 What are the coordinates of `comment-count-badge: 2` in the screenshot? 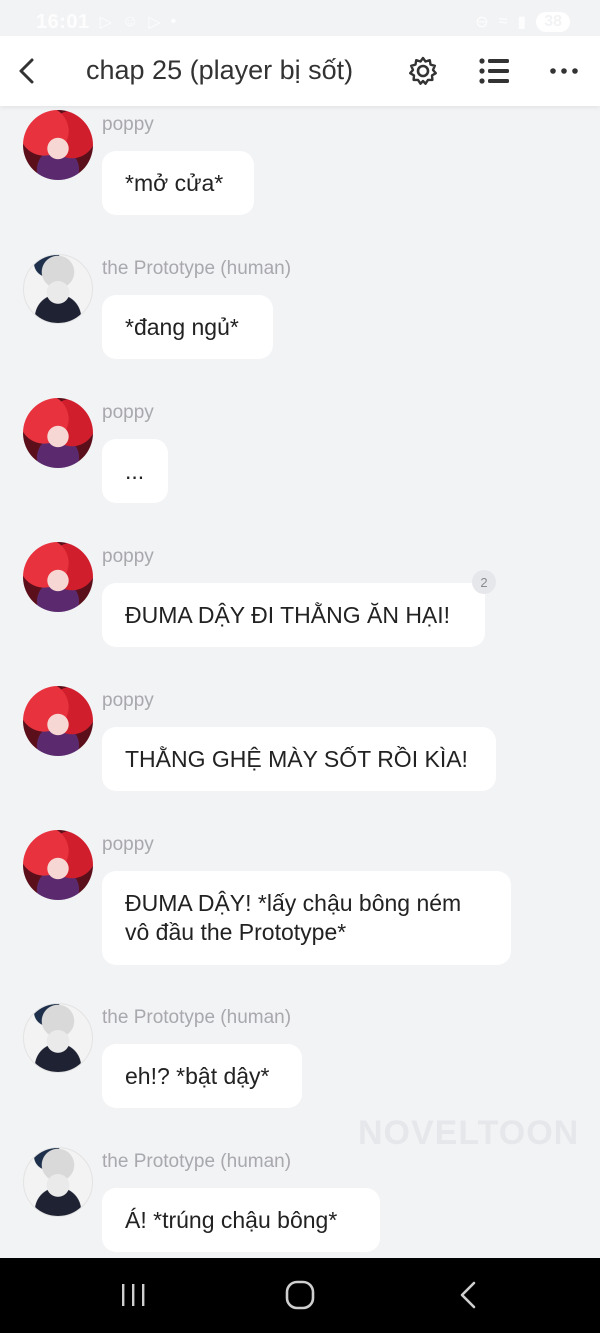 It's located at (484, 582).